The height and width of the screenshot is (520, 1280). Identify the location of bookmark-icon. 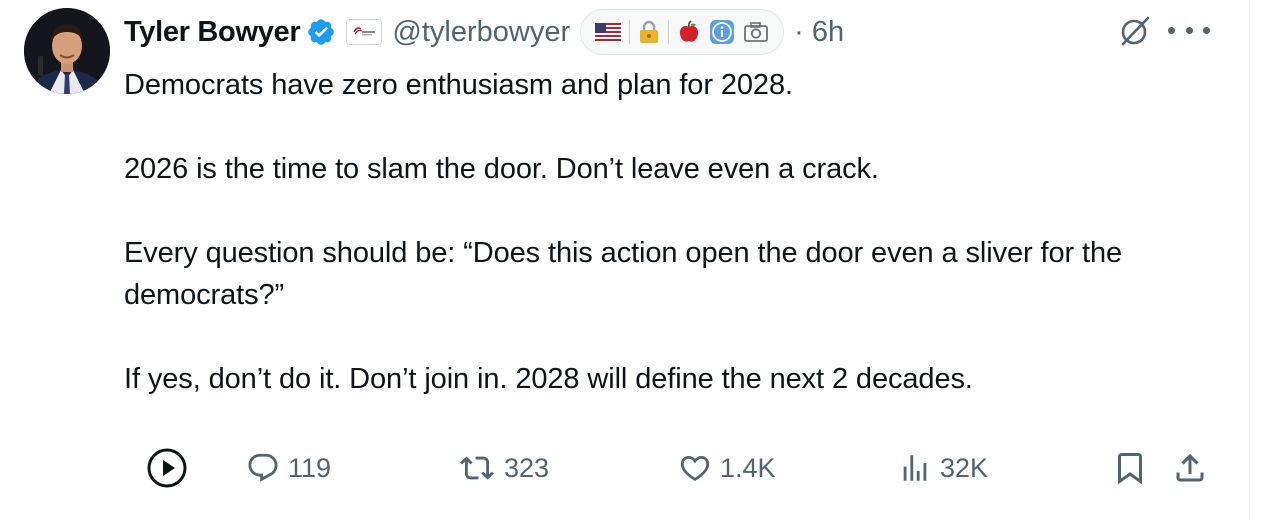
(1130, 469).